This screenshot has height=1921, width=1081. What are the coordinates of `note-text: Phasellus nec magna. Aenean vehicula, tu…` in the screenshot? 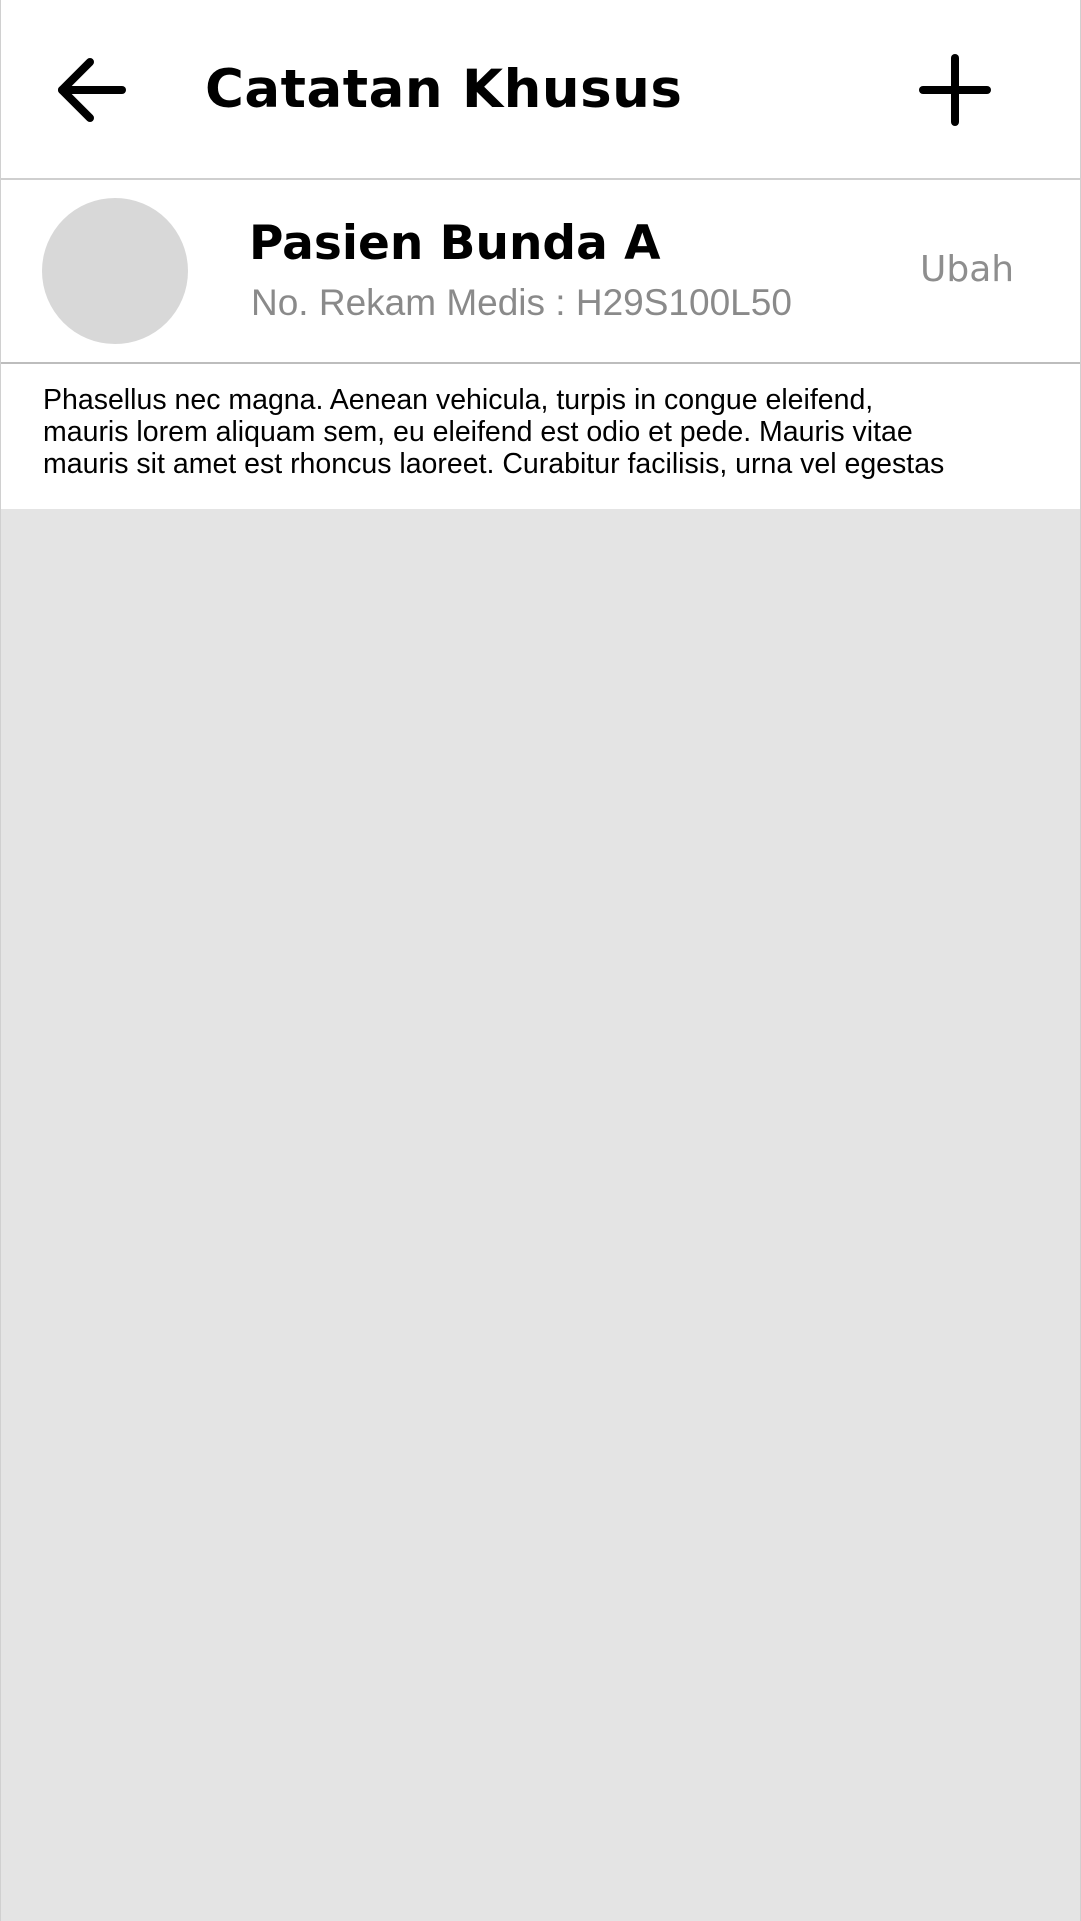 It's located at (553, 432).